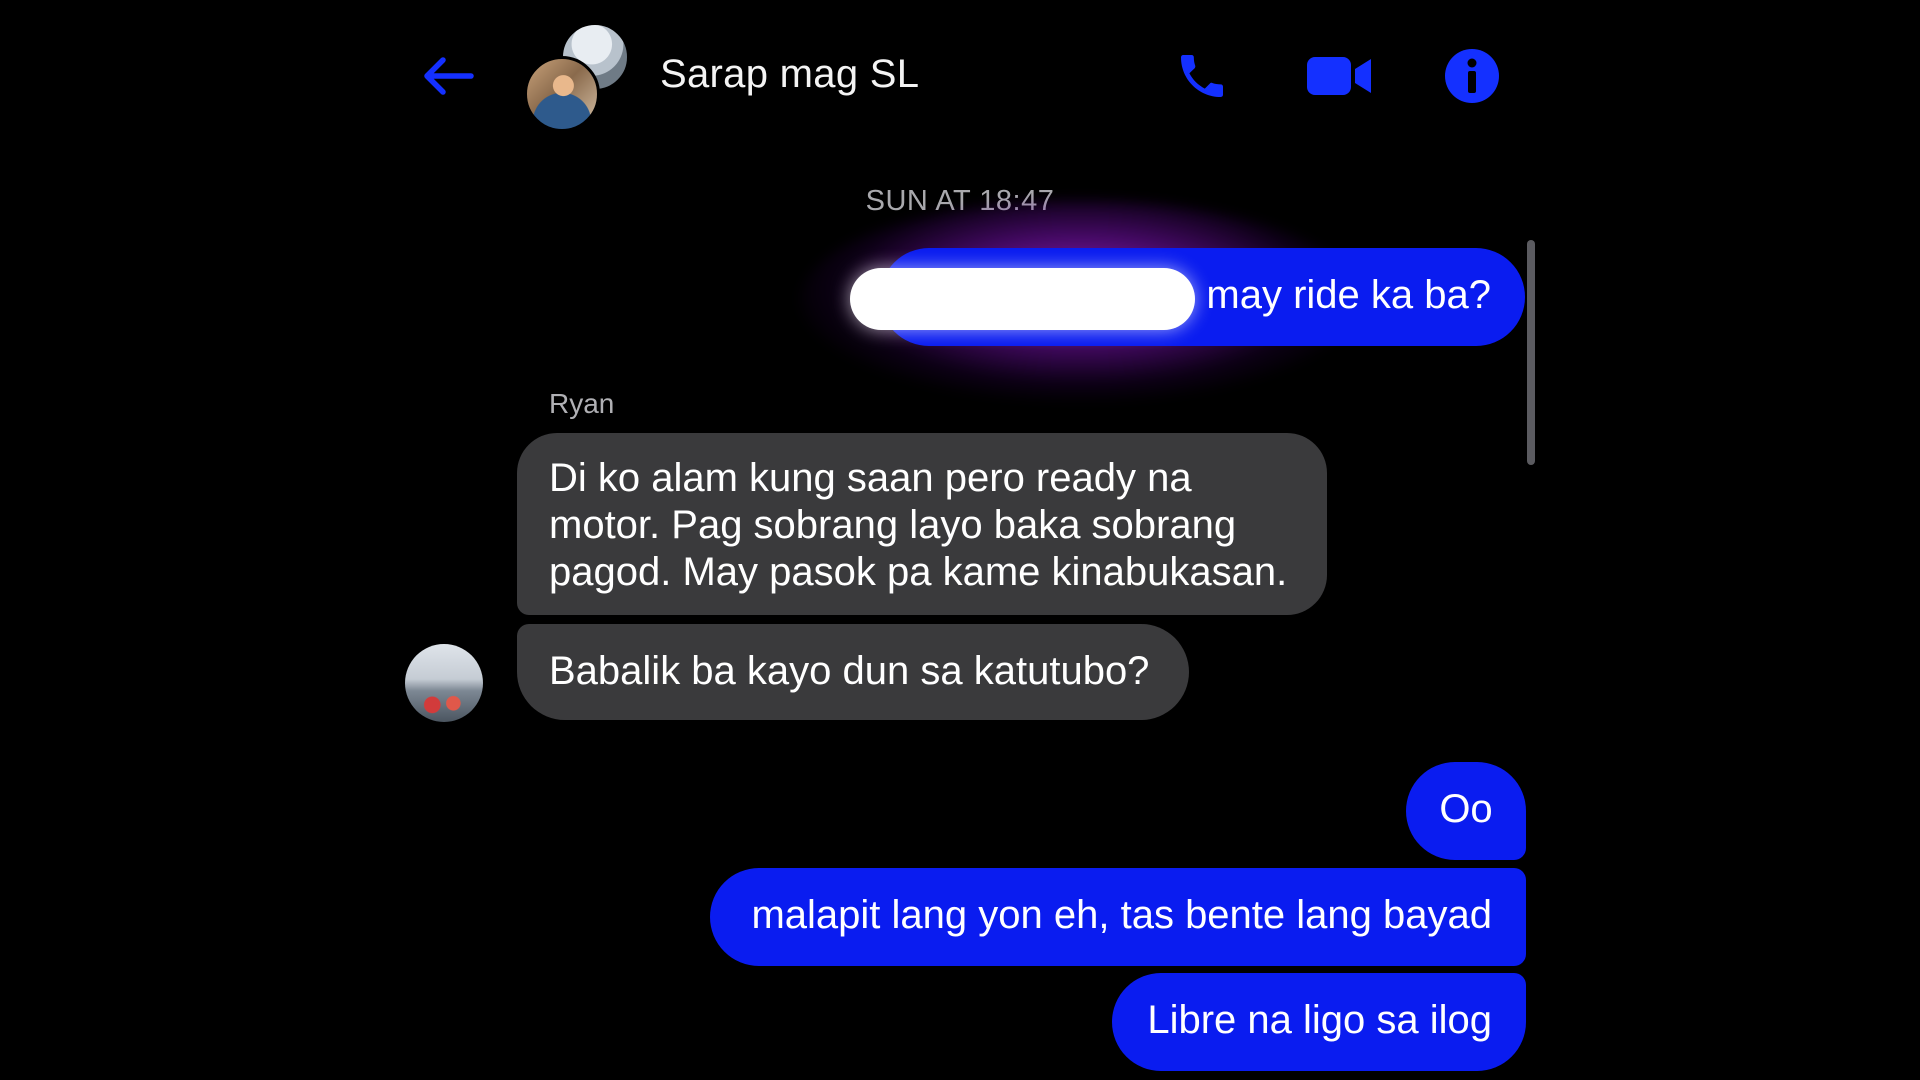 The width and height of the screenshot is (1920, 1080). I want to click on info-icon, so click(1472, 76).